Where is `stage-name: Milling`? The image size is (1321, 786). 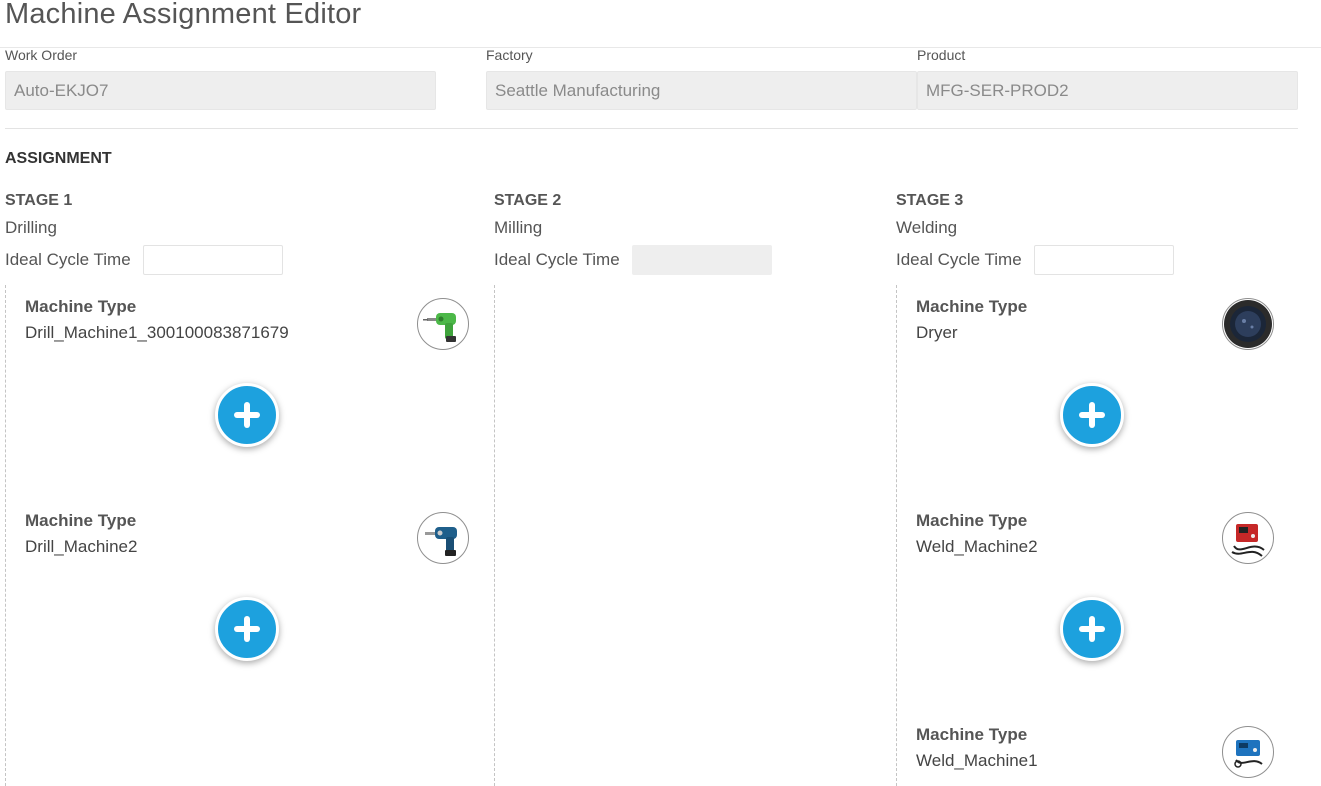 stage-name: Milling is located at coordinates (518, 227).